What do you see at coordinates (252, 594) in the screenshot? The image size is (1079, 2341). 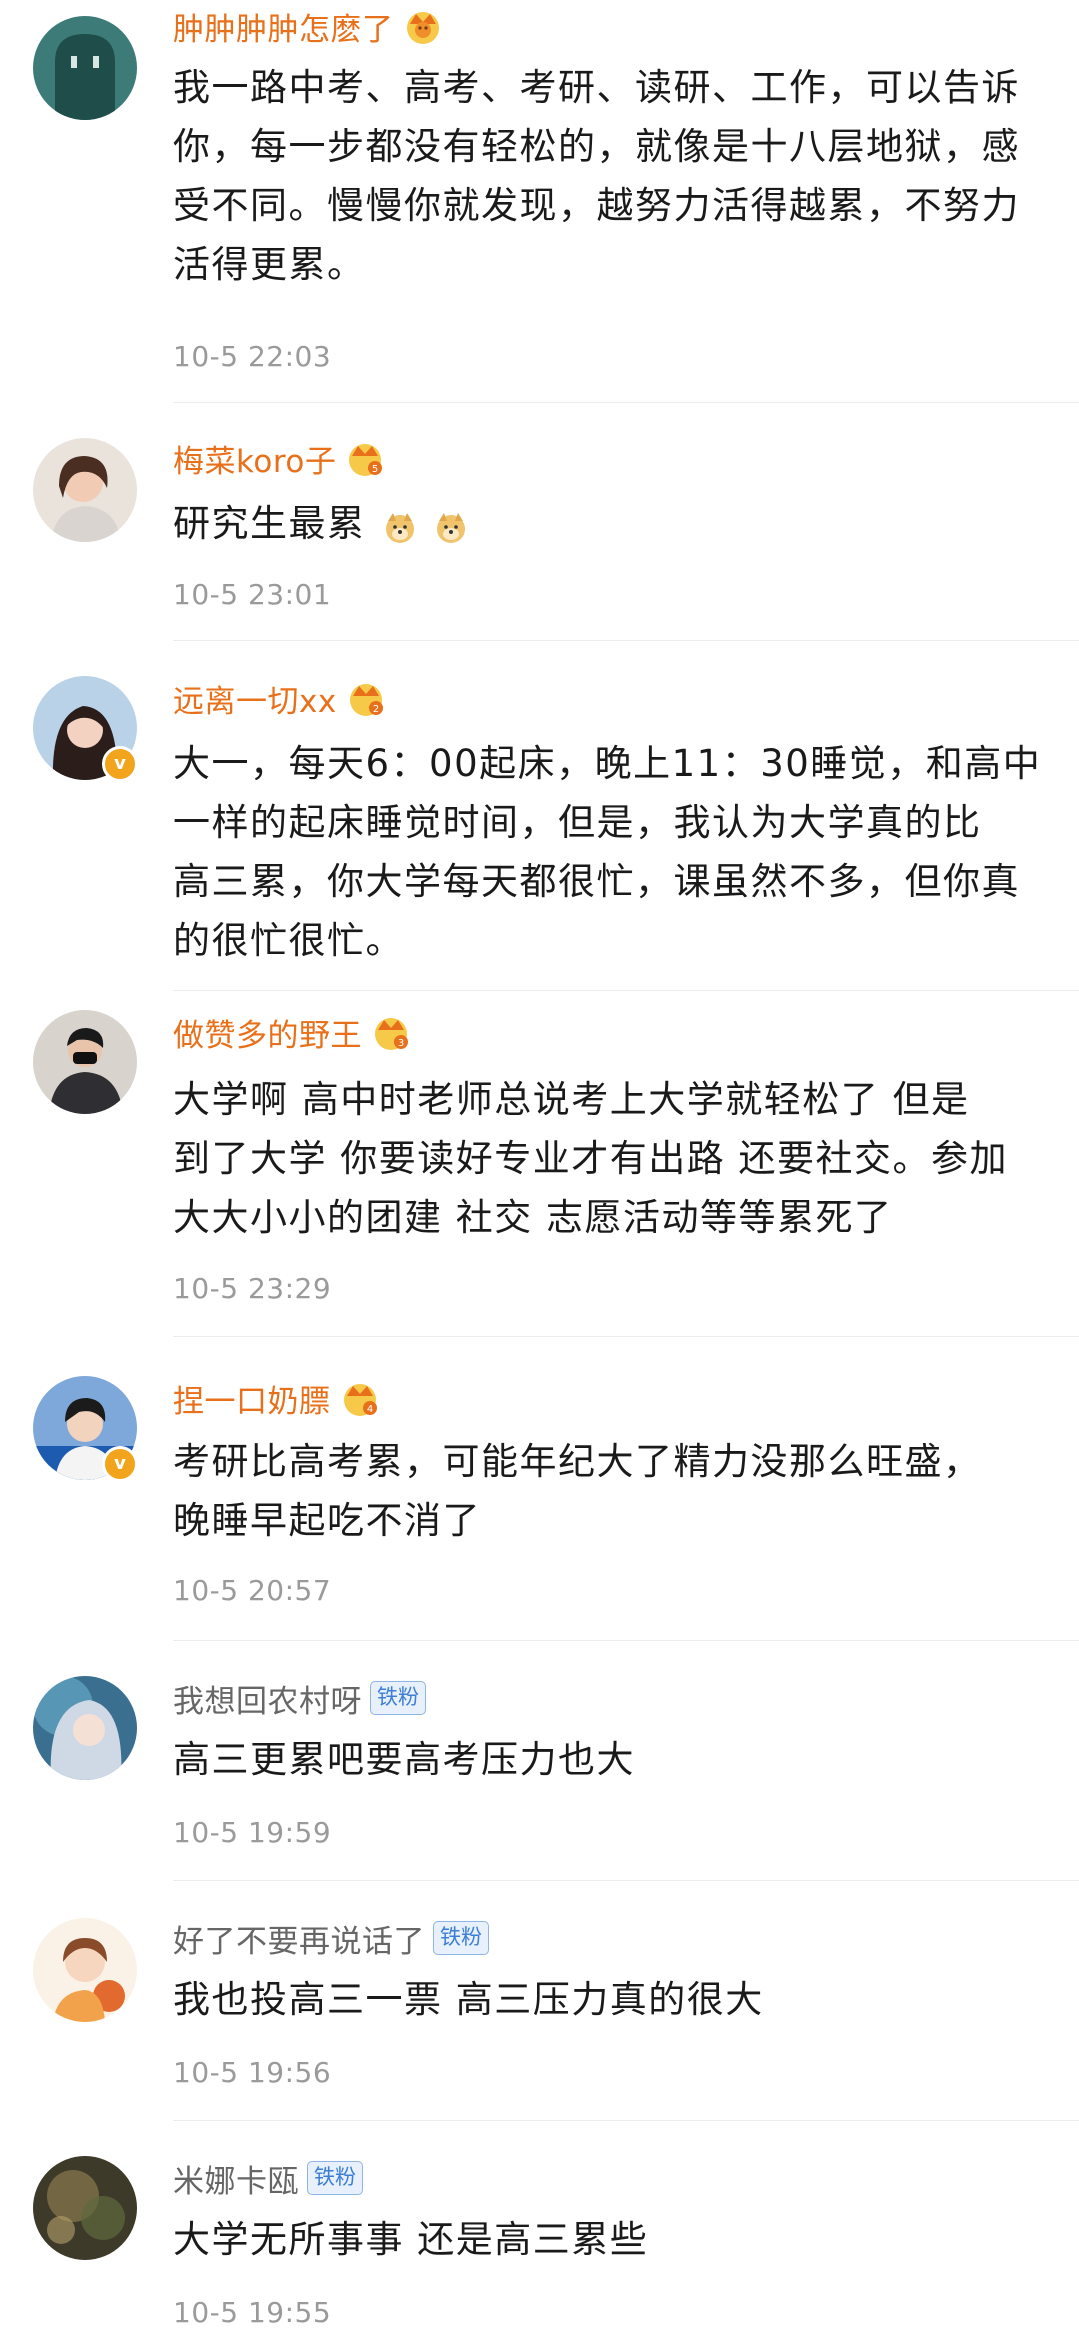 I see `comment-time: 10-5 23:01` at bounding box center [252, 594].